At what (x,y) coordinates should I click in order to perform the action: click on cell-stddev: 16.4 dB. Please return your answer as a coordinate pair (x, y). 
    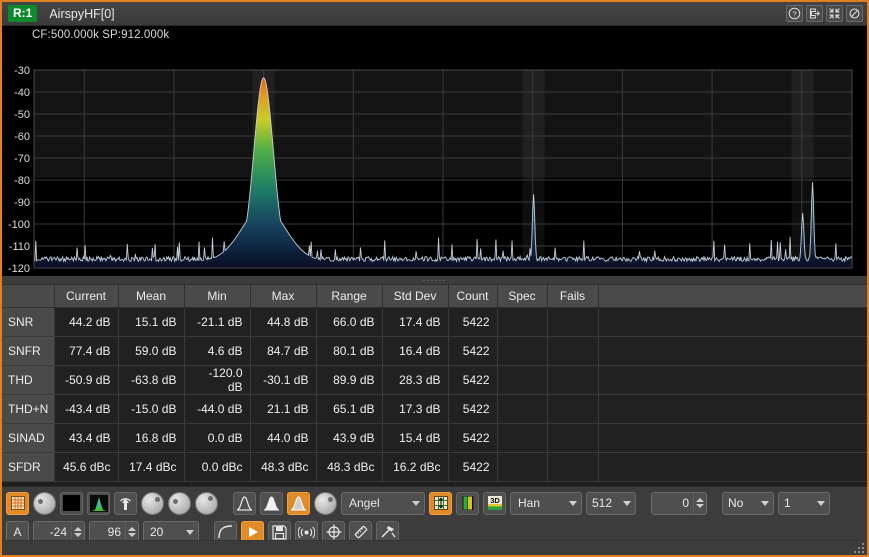
    Looking at the image, I should click on (415, 351).